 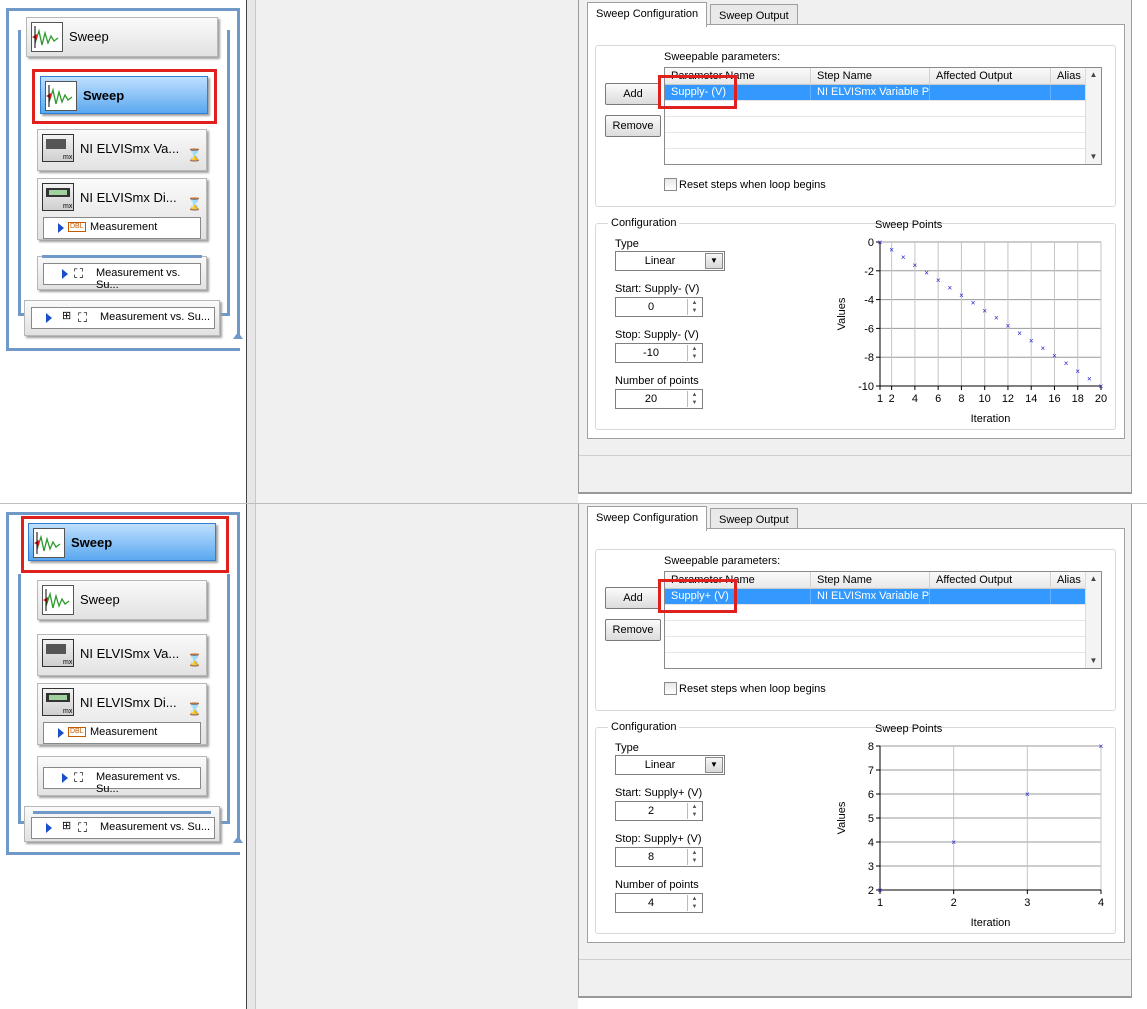 I want to click on x-axis-label: Iteration, so click(x=991, y=419).